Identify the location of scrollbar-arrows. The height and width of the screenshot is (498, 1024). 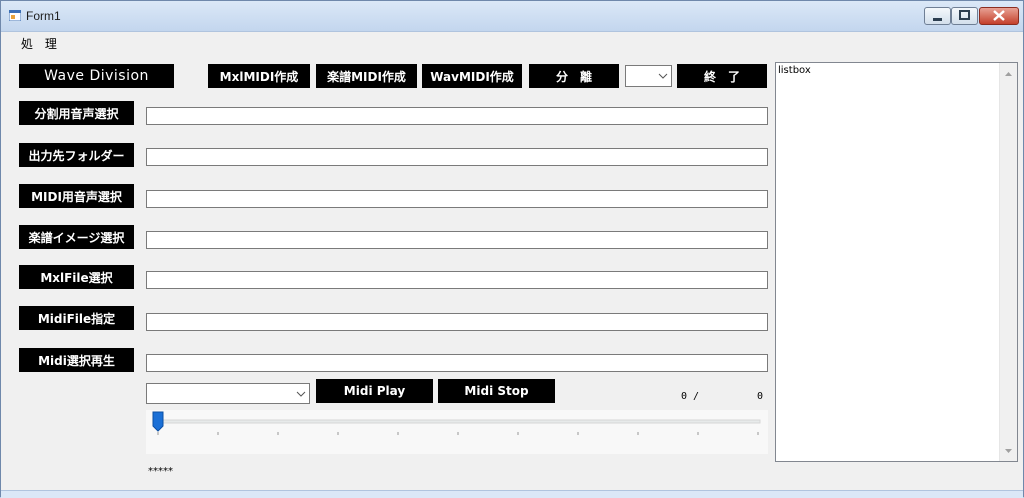
(1008, 262).